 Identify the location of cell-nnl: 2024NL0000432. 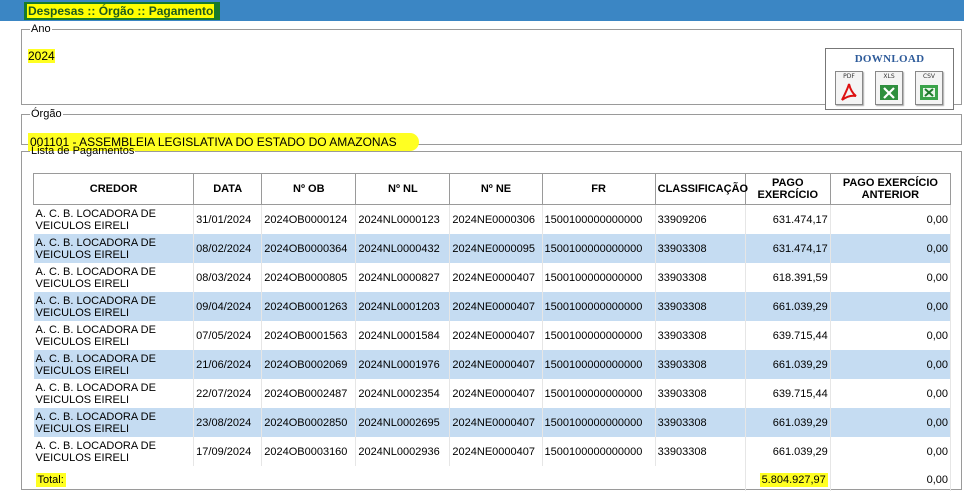
(403, 248).